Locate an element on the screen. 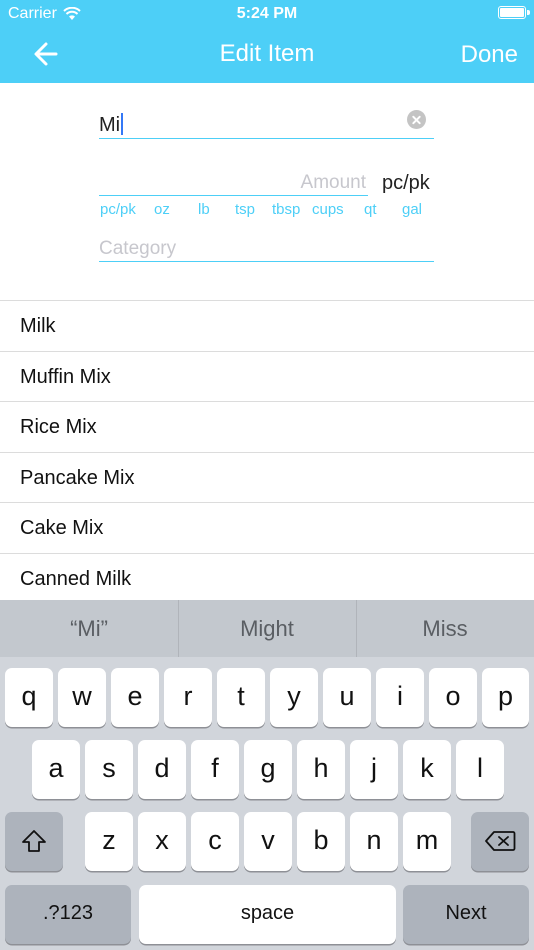  suggestion-item: Muffin Mix is located at coordinates (267, 377).